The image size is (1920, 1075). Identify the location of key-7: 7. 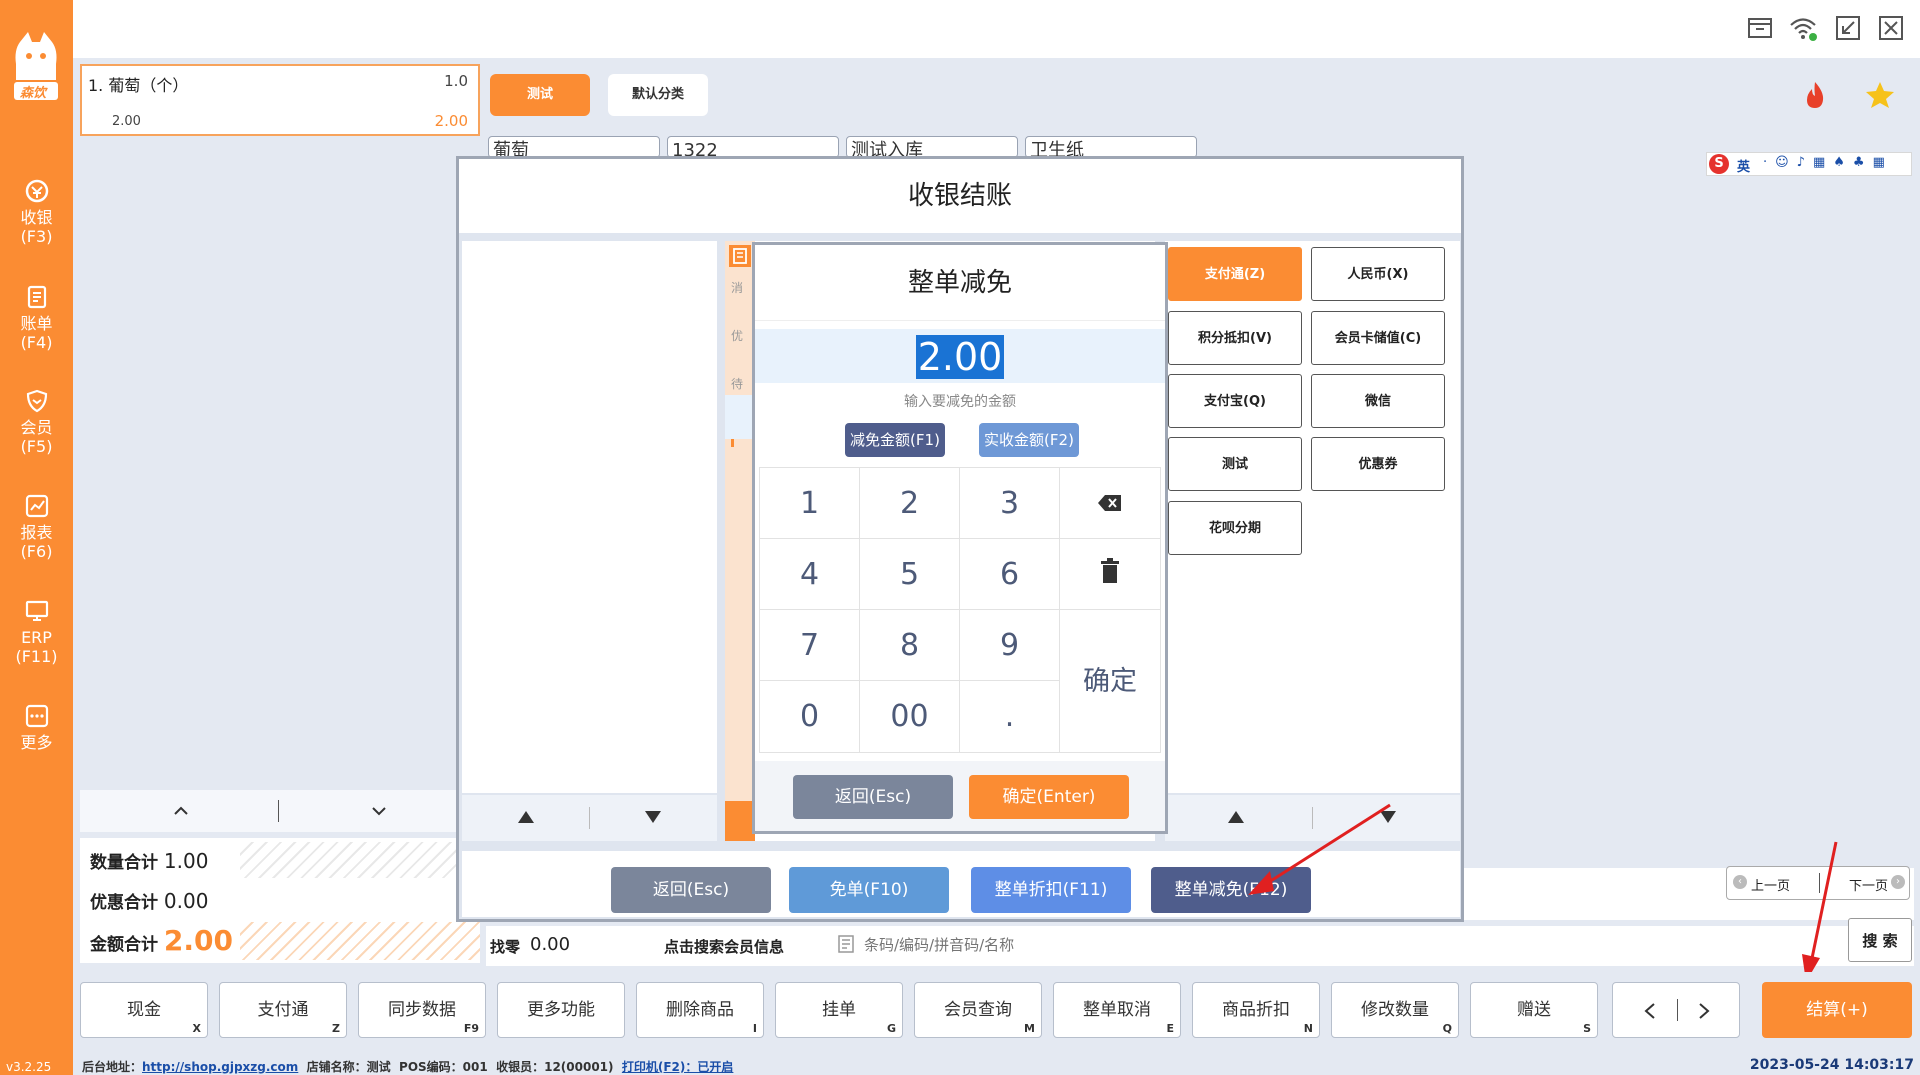
(810, 645).